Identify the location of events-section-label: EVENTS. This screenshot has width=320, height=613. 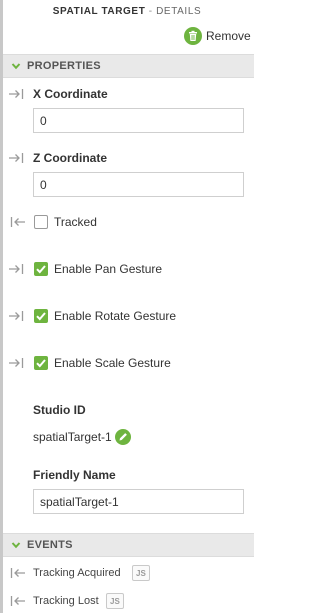
(50, 545).